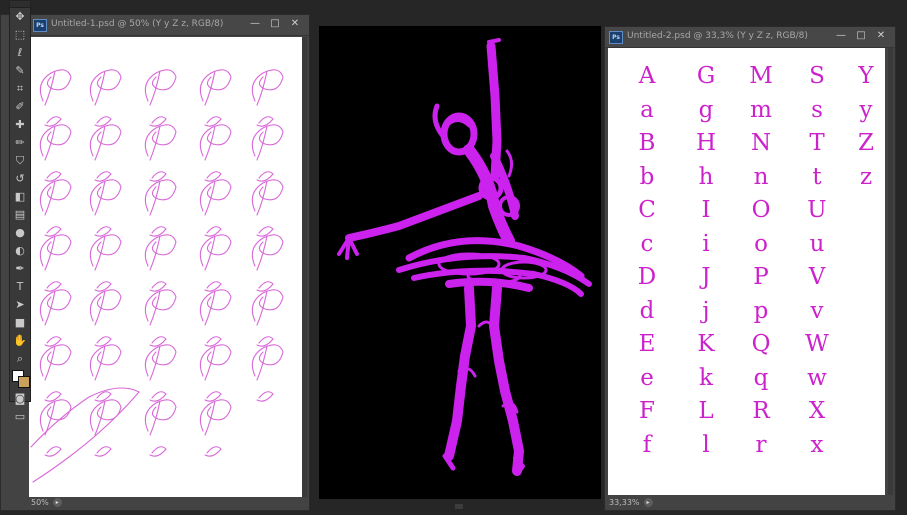 The height and width of the screenshot is (515, 907). What do you see at coordinates (20, 197) in the screenshot?
I see `eraser-tool-icon: ◧` at bounding box center [20, 197].